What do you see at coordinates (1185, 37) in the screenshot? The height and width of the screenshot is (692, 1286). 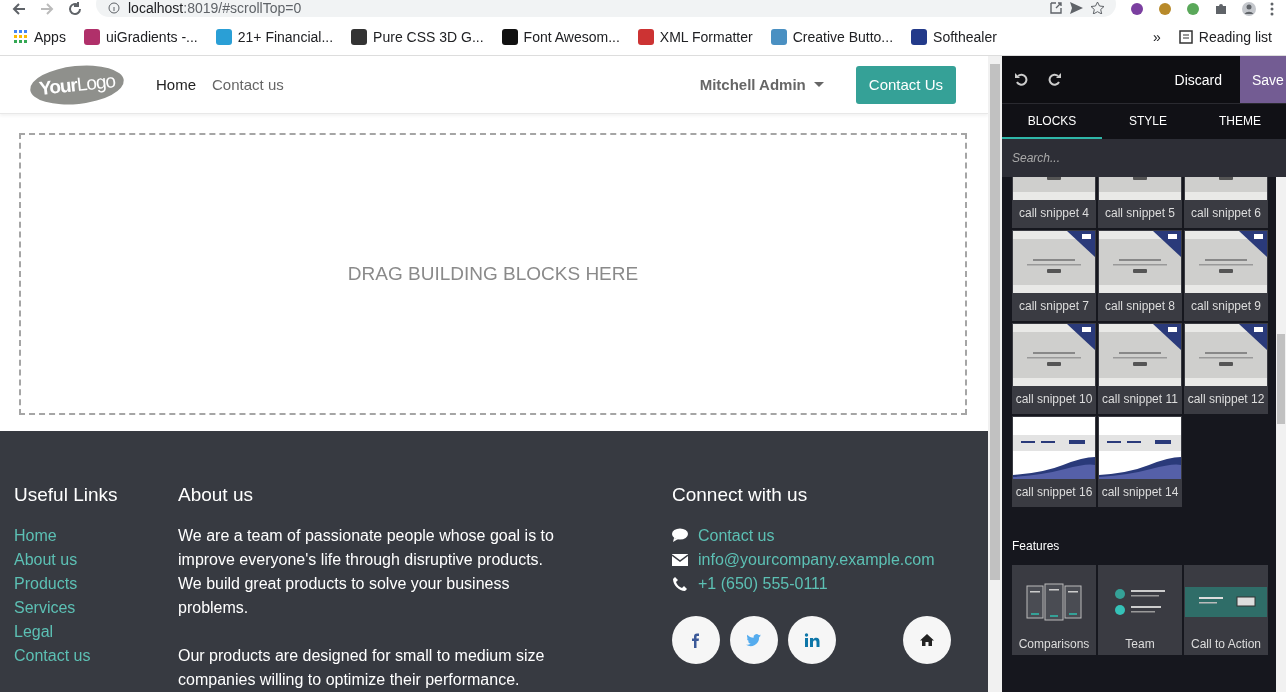 I see `list-icon` at bounding box center [1185, 37].